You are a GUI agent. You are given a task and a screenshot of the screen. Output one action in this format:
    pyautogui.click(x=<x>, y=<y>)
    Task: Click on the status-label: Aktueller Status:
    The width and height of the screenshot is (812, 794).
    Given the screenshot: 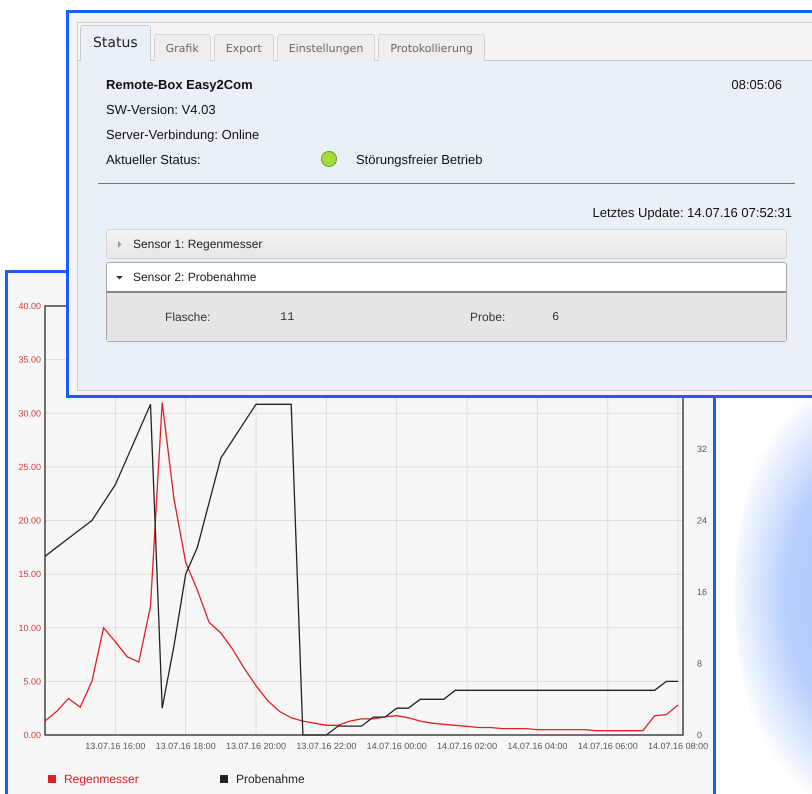 What is the action you would take?
    pyautogui.click(x=154, y=159)
    